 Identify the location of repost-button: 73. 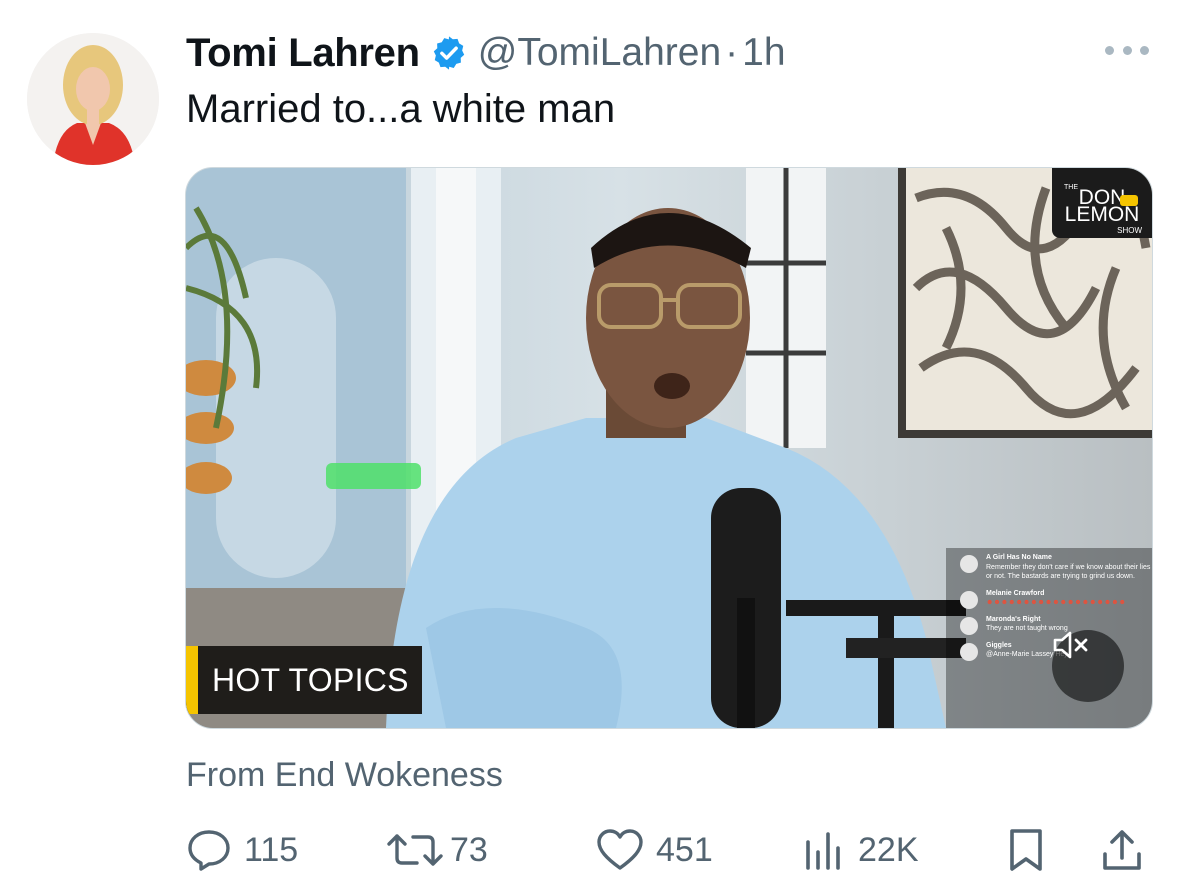
(437, 850).